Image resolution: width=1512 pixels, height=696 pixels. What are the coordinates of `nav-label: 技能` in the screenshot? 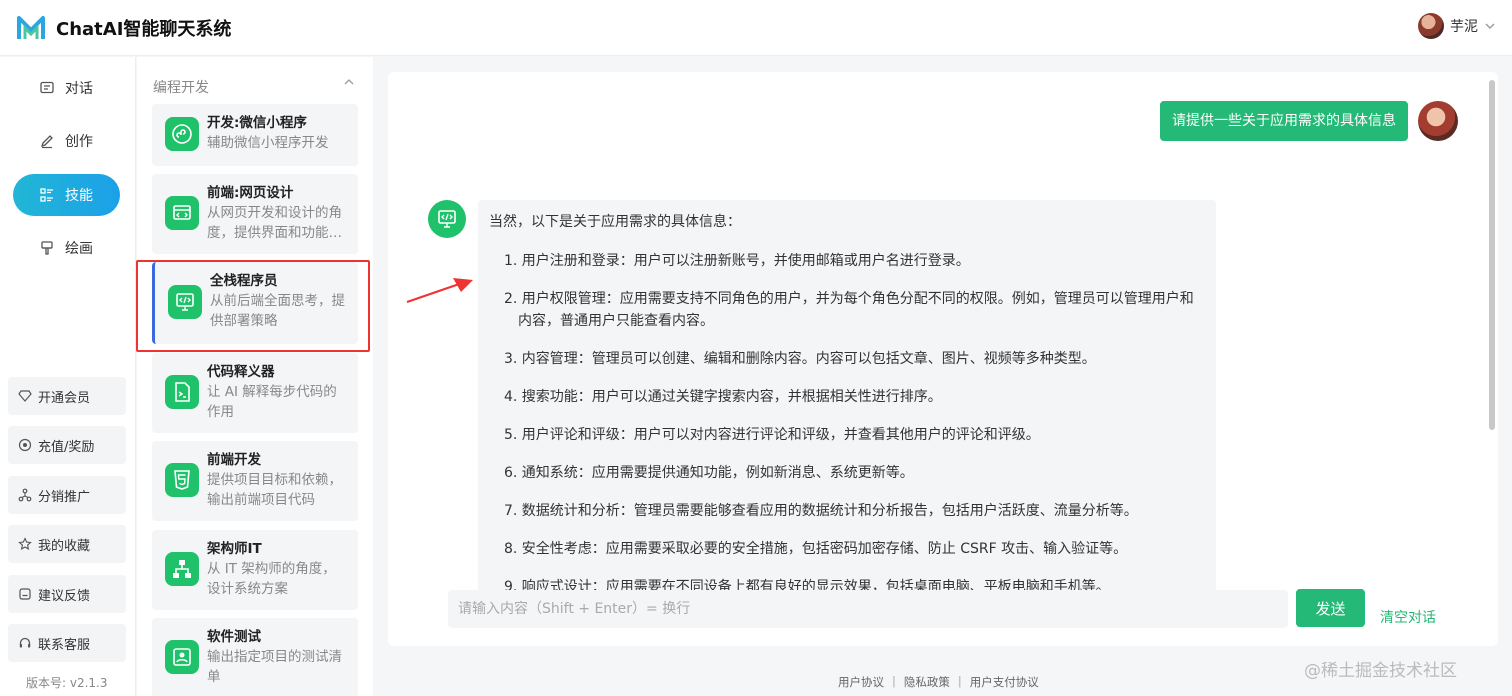 It's located at (79, 196).